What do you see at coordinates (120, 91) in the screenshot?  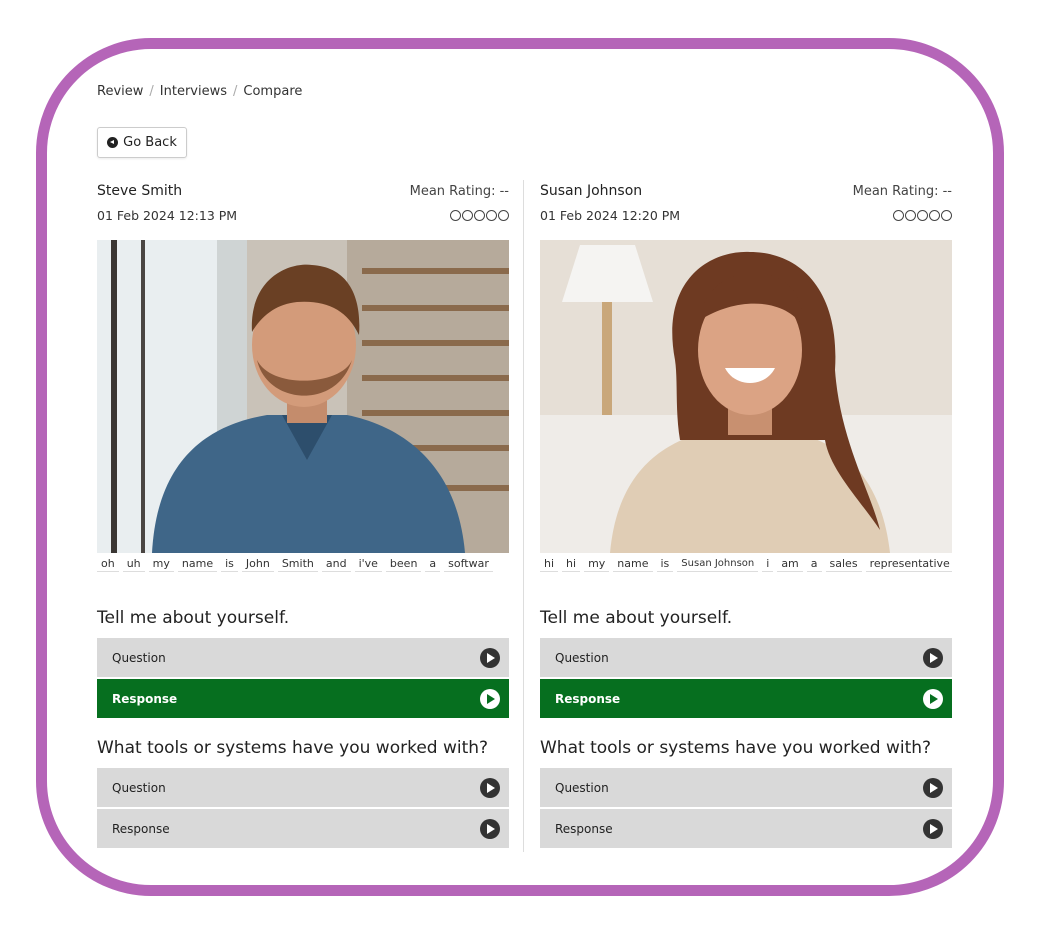 I see `breadcrumb-review: Review` at bounding box center [120, 91].